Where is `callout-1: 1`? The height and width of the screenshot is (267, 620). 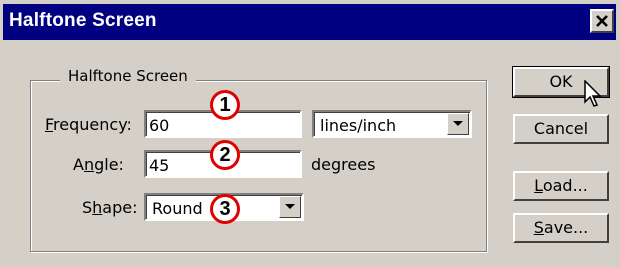
callout-1: 1 is located at coordinates (225, 105).